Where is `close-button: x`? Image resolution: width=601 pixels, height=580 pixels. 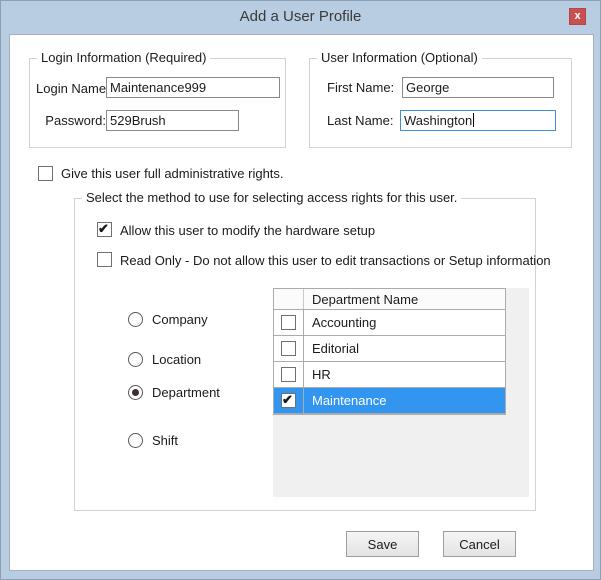
close-button: x is located at coordinates (577, 16).